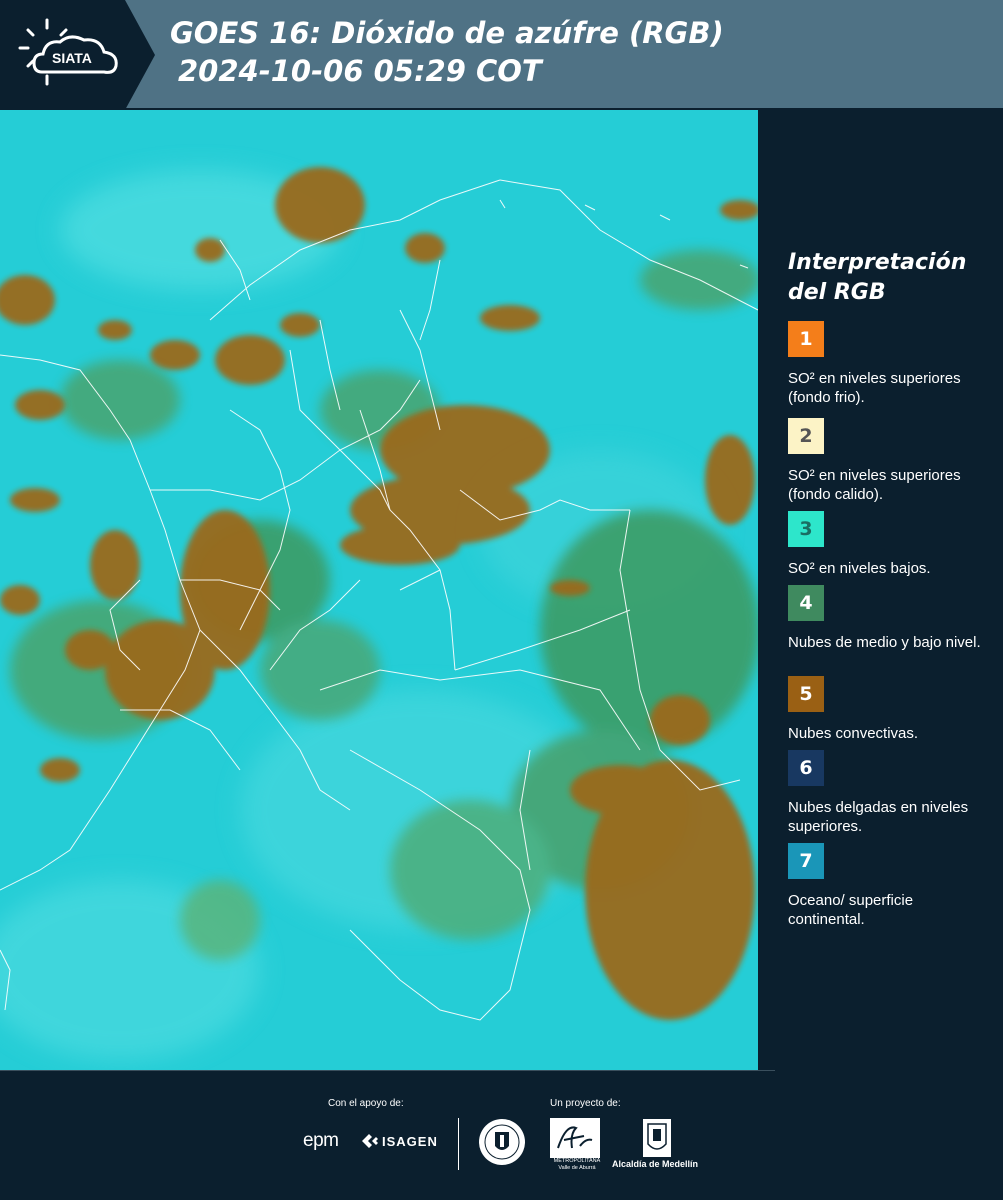  I want to click on legend-item-3: 3 SO² en niveles bajos., so click(890, 544).